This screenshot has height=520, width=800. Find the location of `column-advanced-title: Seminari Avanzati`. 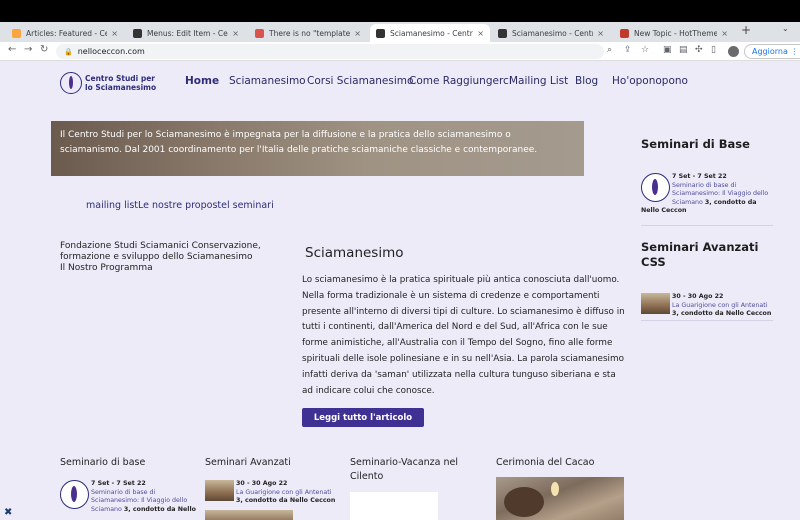

column-advanced-title: Seminari Avanzati is located at coordinates (248, 462).